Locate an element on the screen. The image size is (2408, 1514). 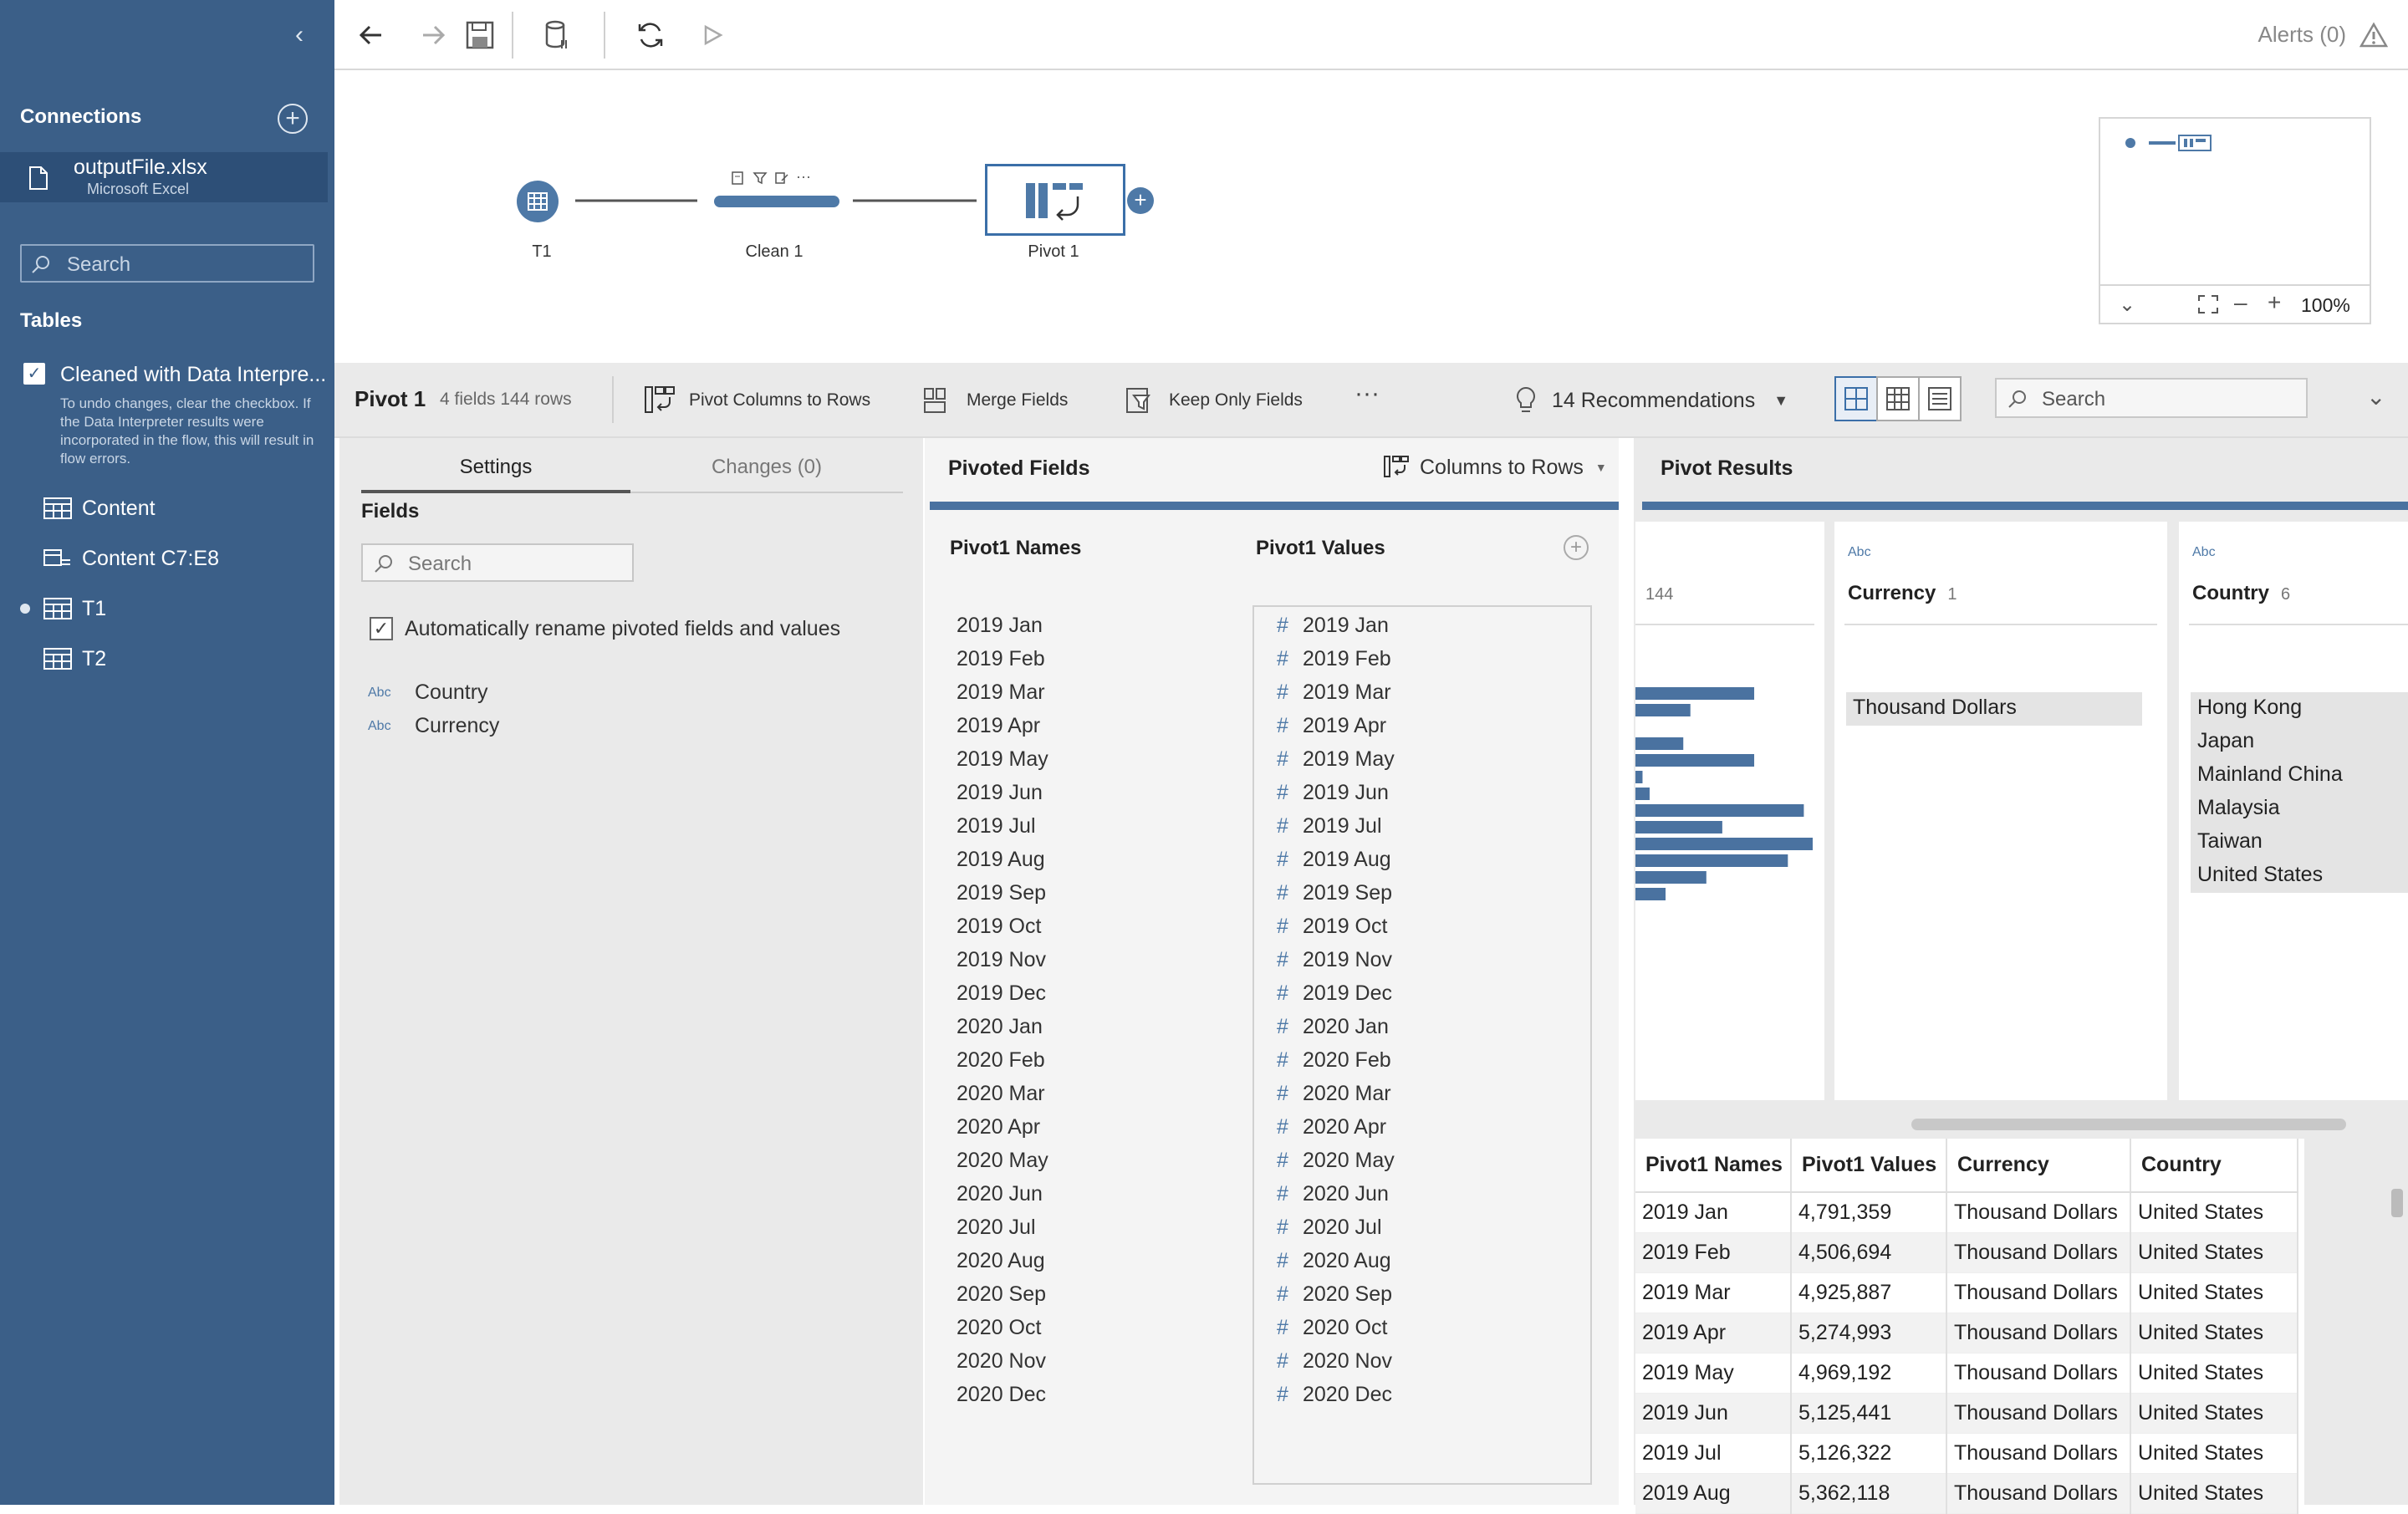
pivot-name-item: 2019 Aug is located at coordinates (1082, 860).